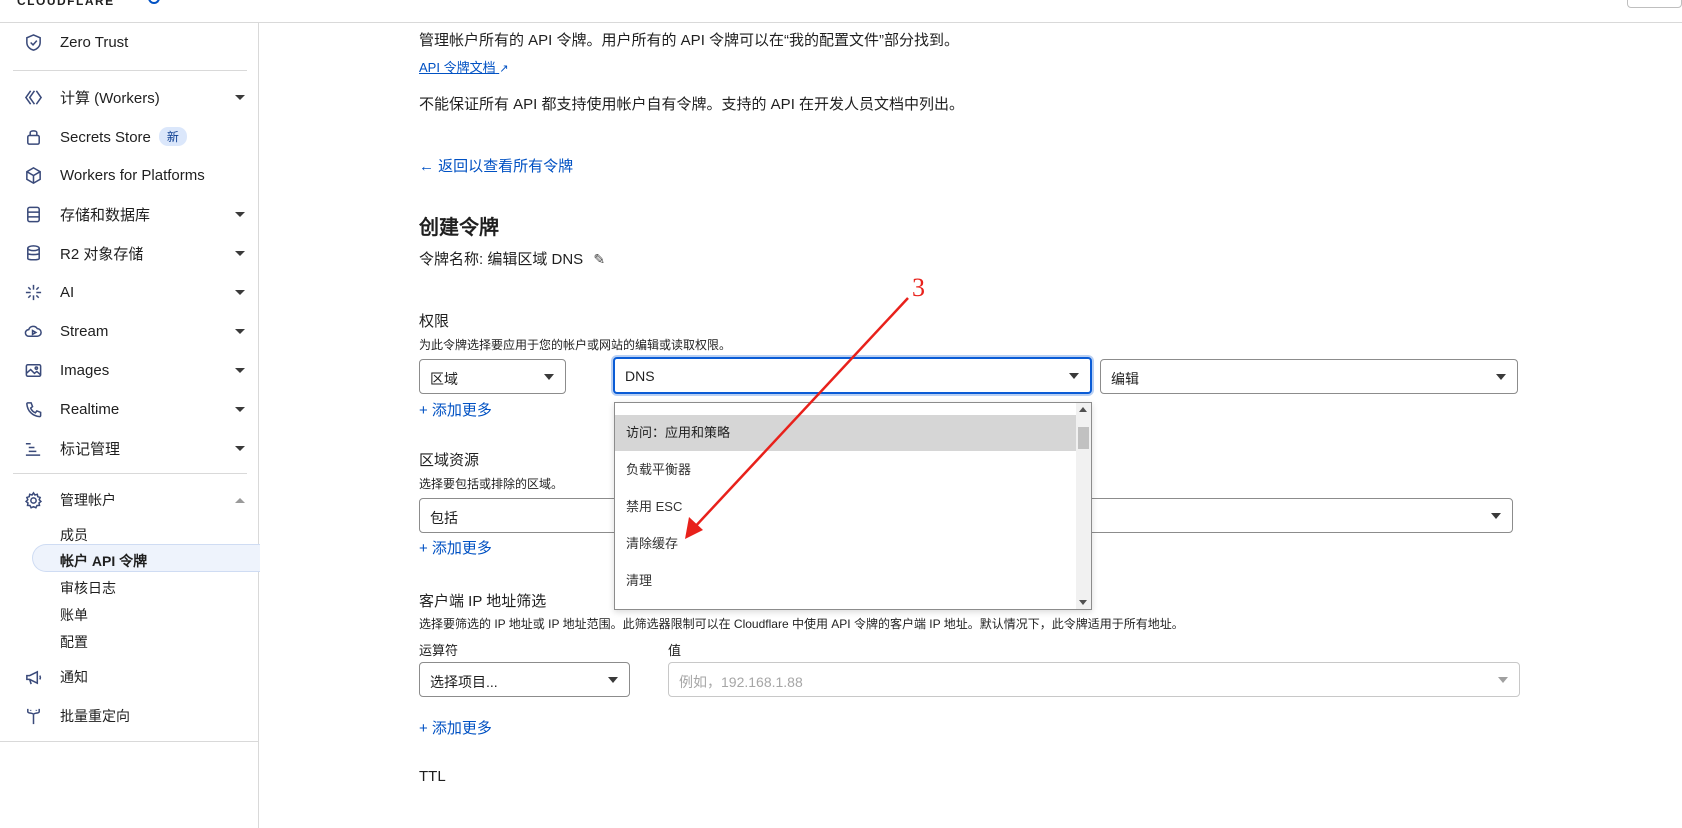 This screenshot has width=1682, height=828. What do you see at coordinates (492, 376) in the screenshot?
I see `permission-scope-select: 区域` at bounding box center [492, 376].